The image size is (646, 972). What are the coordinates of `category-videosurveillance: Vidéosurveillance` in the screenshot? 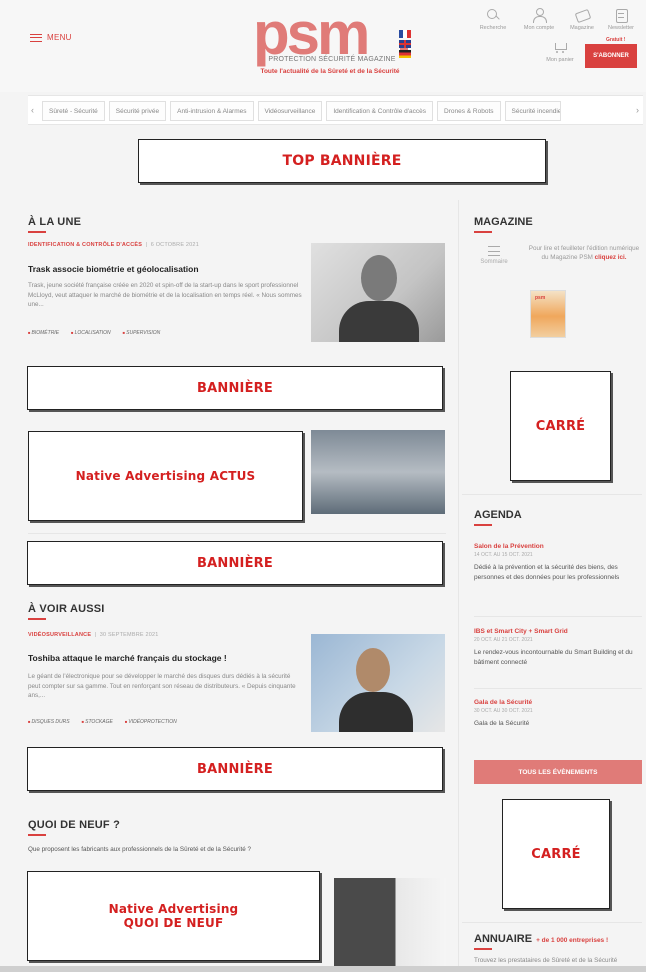 It's located at (290, 111).